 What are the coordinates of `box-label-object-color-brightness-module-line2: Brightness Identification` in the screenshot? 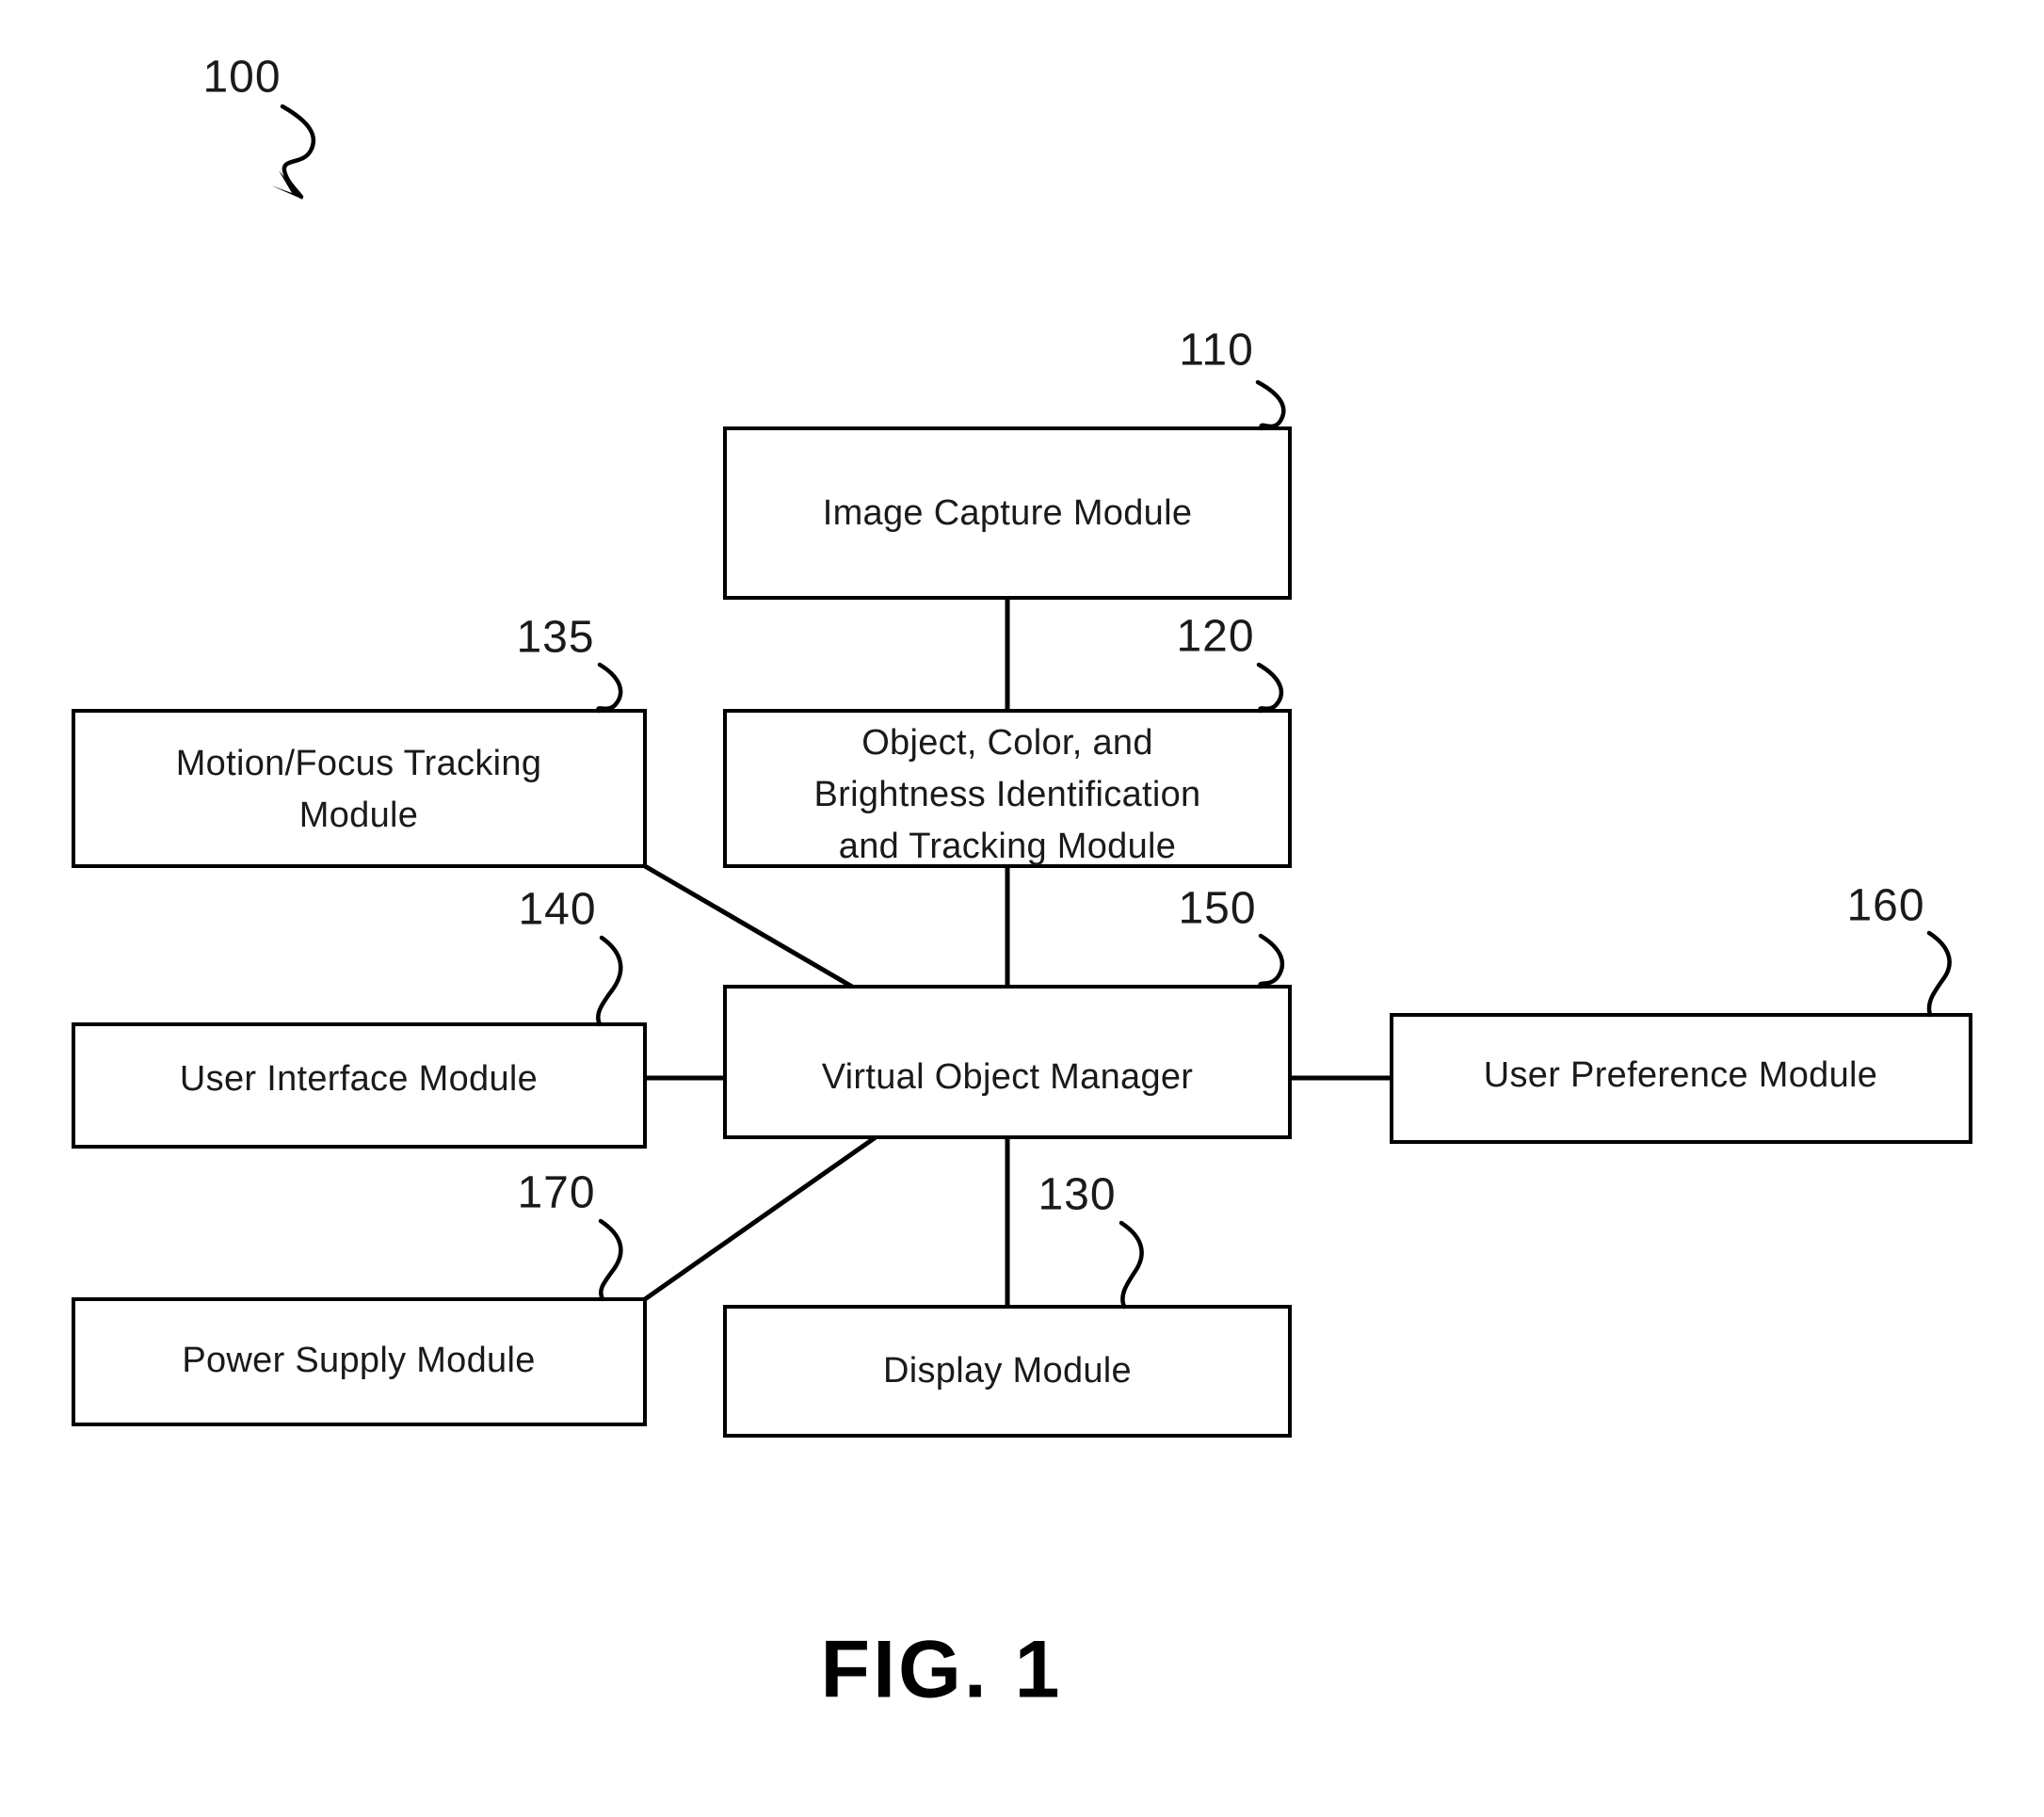 It's located at (1007, 794).